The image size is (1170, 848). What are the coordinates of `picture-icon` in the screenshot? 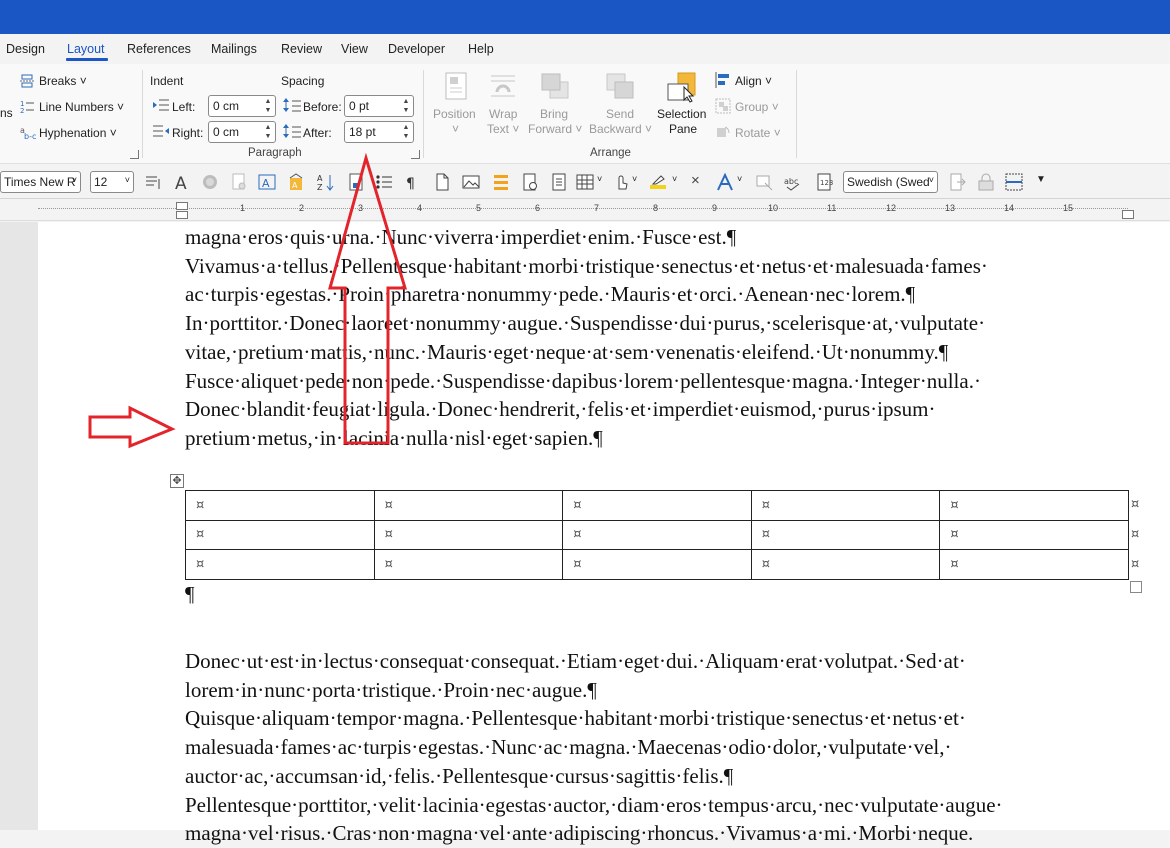 It's located at (471, 182).